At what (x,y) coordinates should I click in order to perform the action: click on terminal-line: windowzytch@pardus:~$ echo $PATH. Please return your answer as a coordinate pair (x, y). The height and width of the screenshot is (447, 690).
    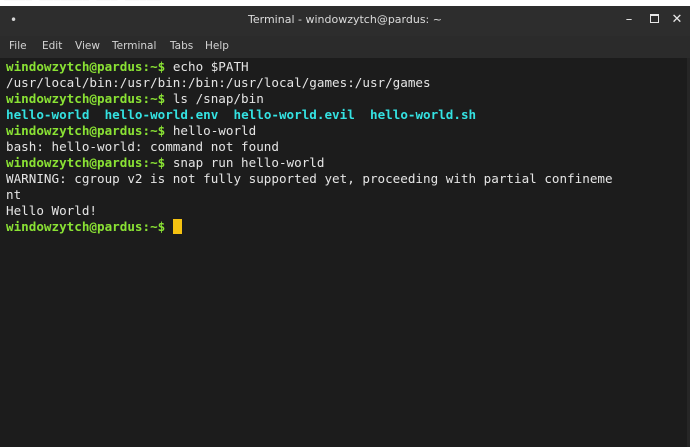
    Looking at the image, I should click on (127, 67).